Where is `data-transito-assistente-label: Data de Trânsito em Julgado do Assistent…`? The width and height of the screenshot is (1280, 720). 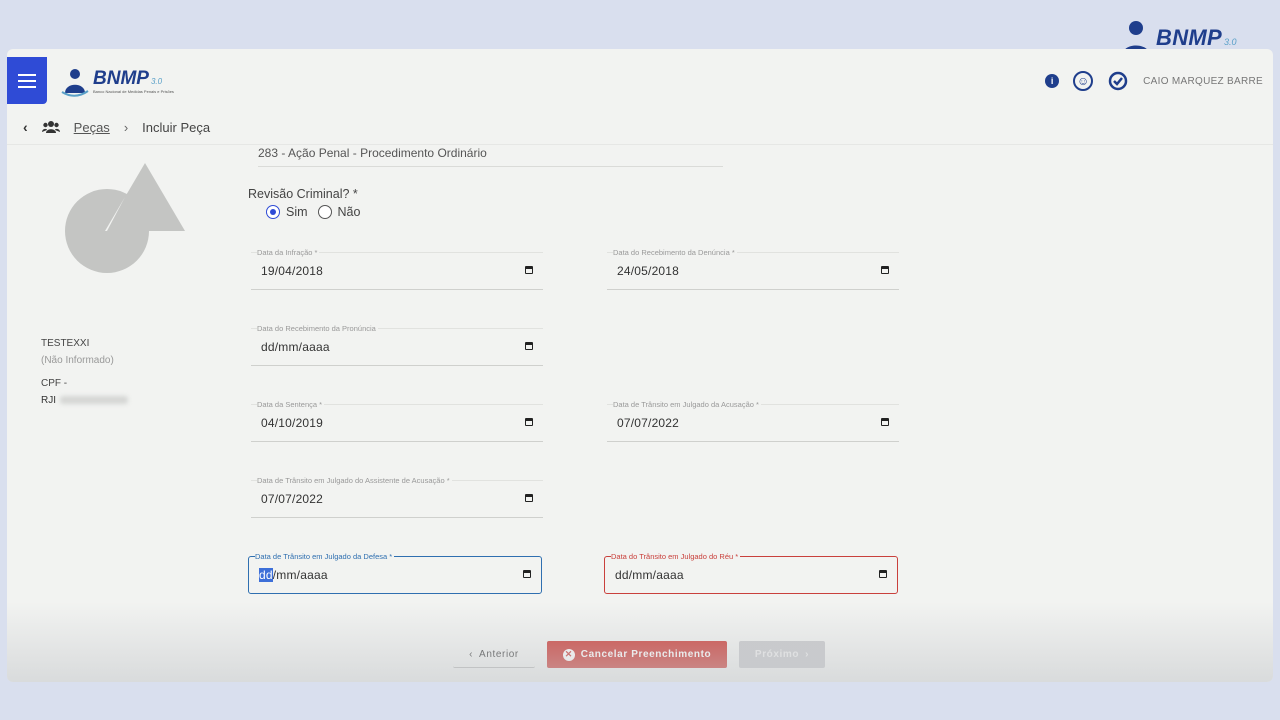 data-transito-assistente-label: Data de Trânsito em Julgado do Assistent… is located at coordinates (354, 480).